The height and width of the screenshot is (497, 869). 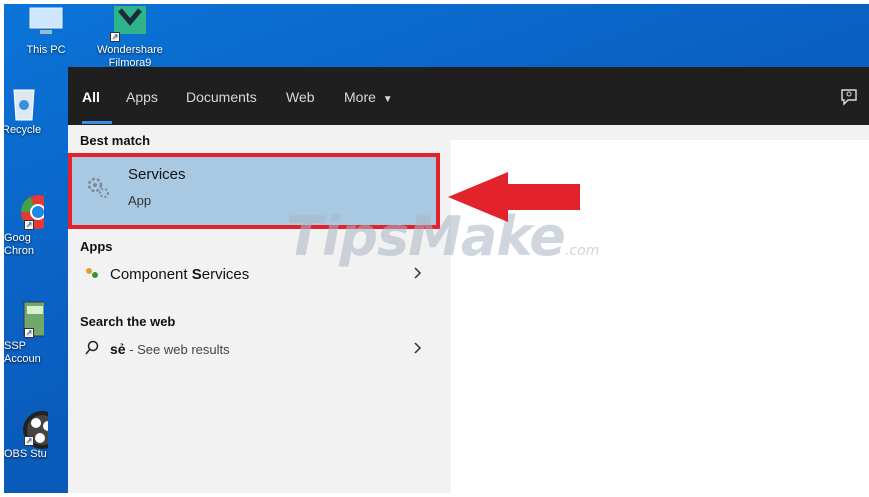 What do you see at coordinates (387, 99) in the screenshot?
I see `chevron-down-icon: ▼` at bounding box center [387, 99].